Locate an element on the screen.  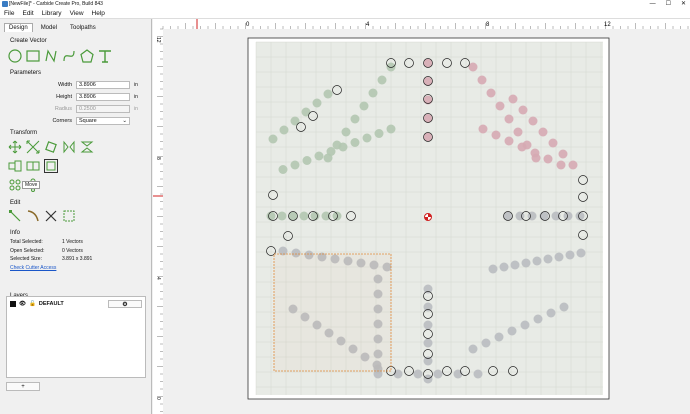
menu-help: Help is located at coordinates (98, 13).